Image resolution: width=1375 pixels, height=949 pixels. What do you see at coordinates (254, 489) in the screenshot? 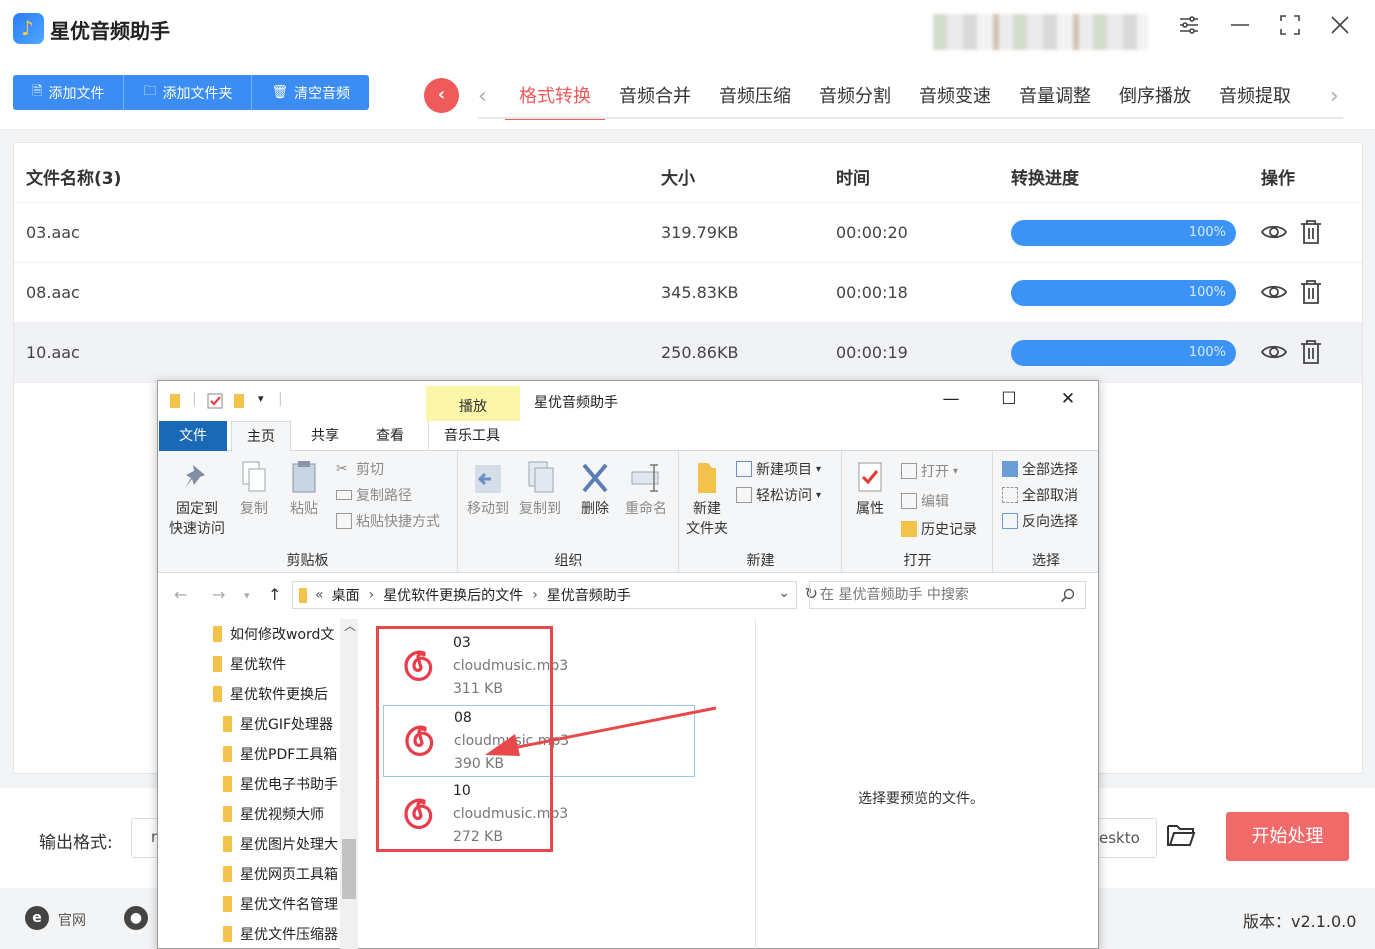
I see `copy-button: 复制` at bounding box center [254, 489].